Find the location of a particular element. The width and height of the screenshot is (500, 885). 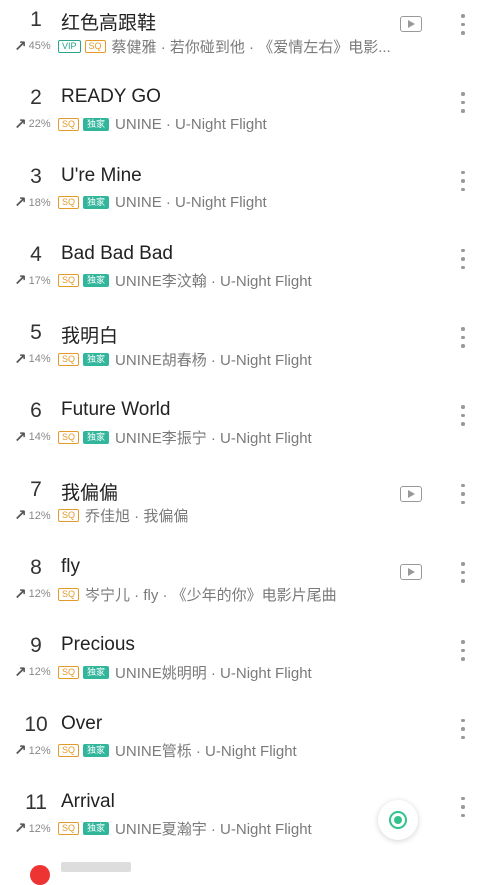

now-playing-button is located at coordinates (398, 820).